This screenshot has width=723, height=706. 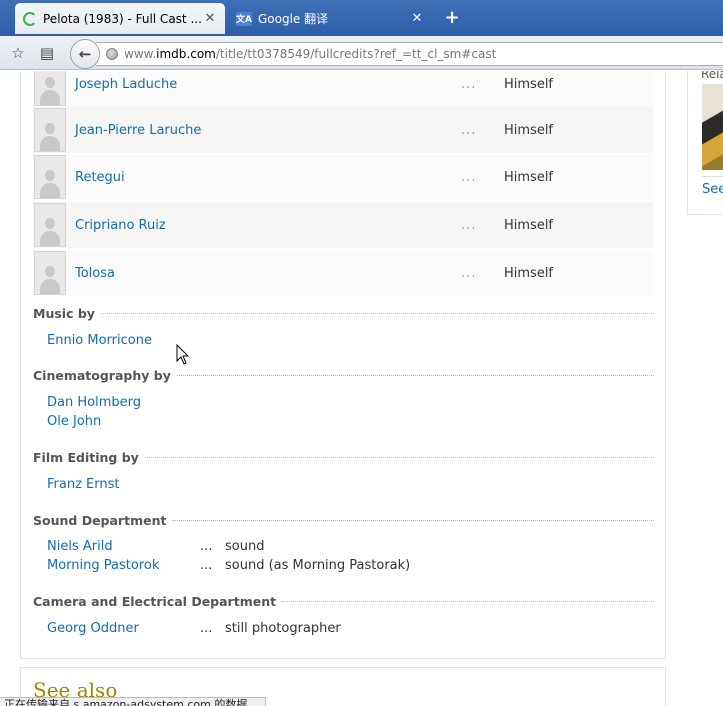 I want to click on section-heading-sound: Sound Department, so click(x=343, y=520).